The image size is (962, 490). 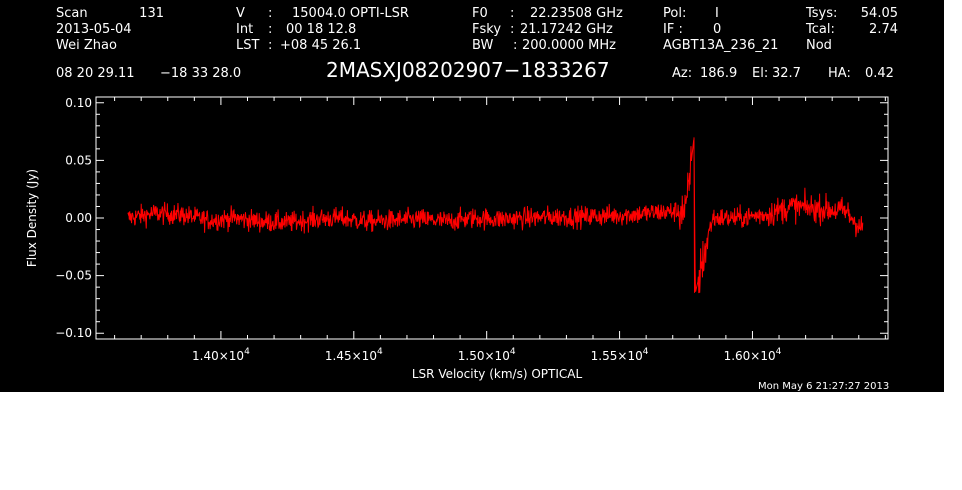 I want to click on x-tick-label: 1.60×104, so click(x=753, y=355).